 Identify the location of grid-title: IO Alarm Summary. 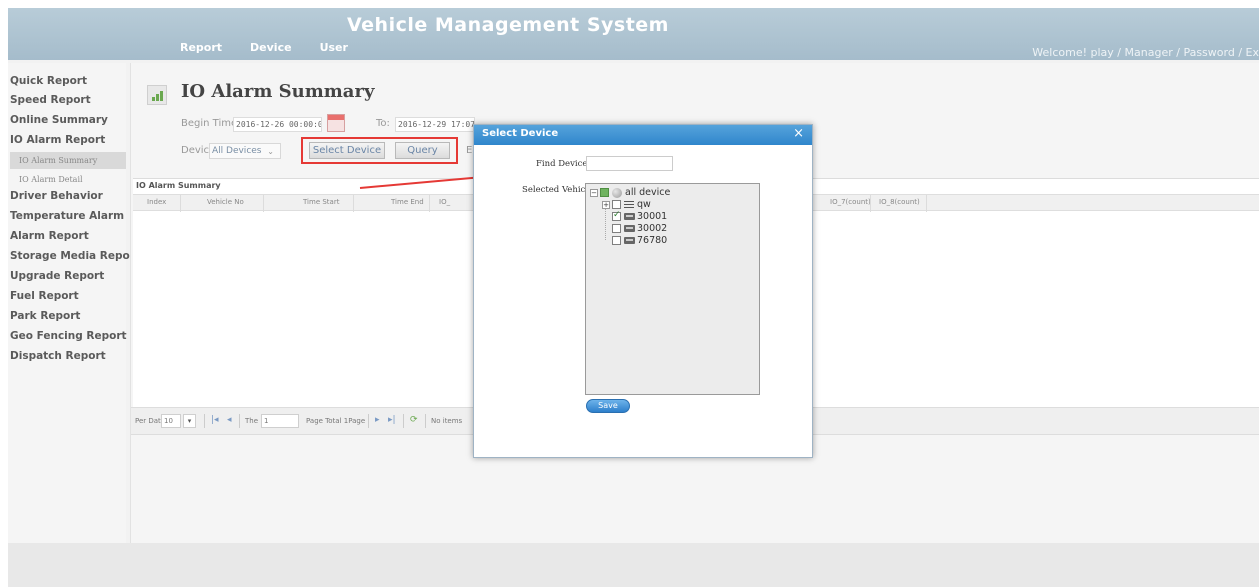
(178, 185).